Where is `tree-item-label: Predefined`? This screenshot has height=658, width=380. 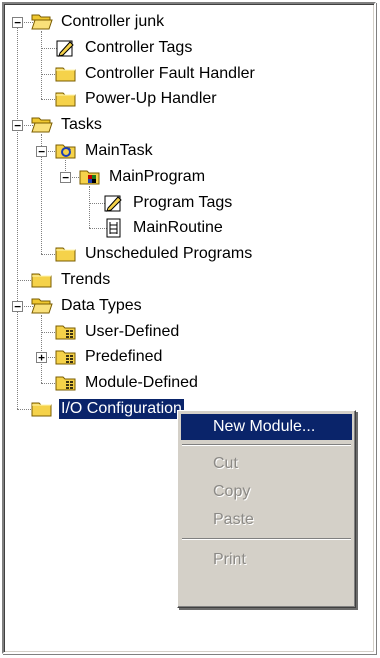
tree-item-label: Predefined is located at coordinates (124, 357).